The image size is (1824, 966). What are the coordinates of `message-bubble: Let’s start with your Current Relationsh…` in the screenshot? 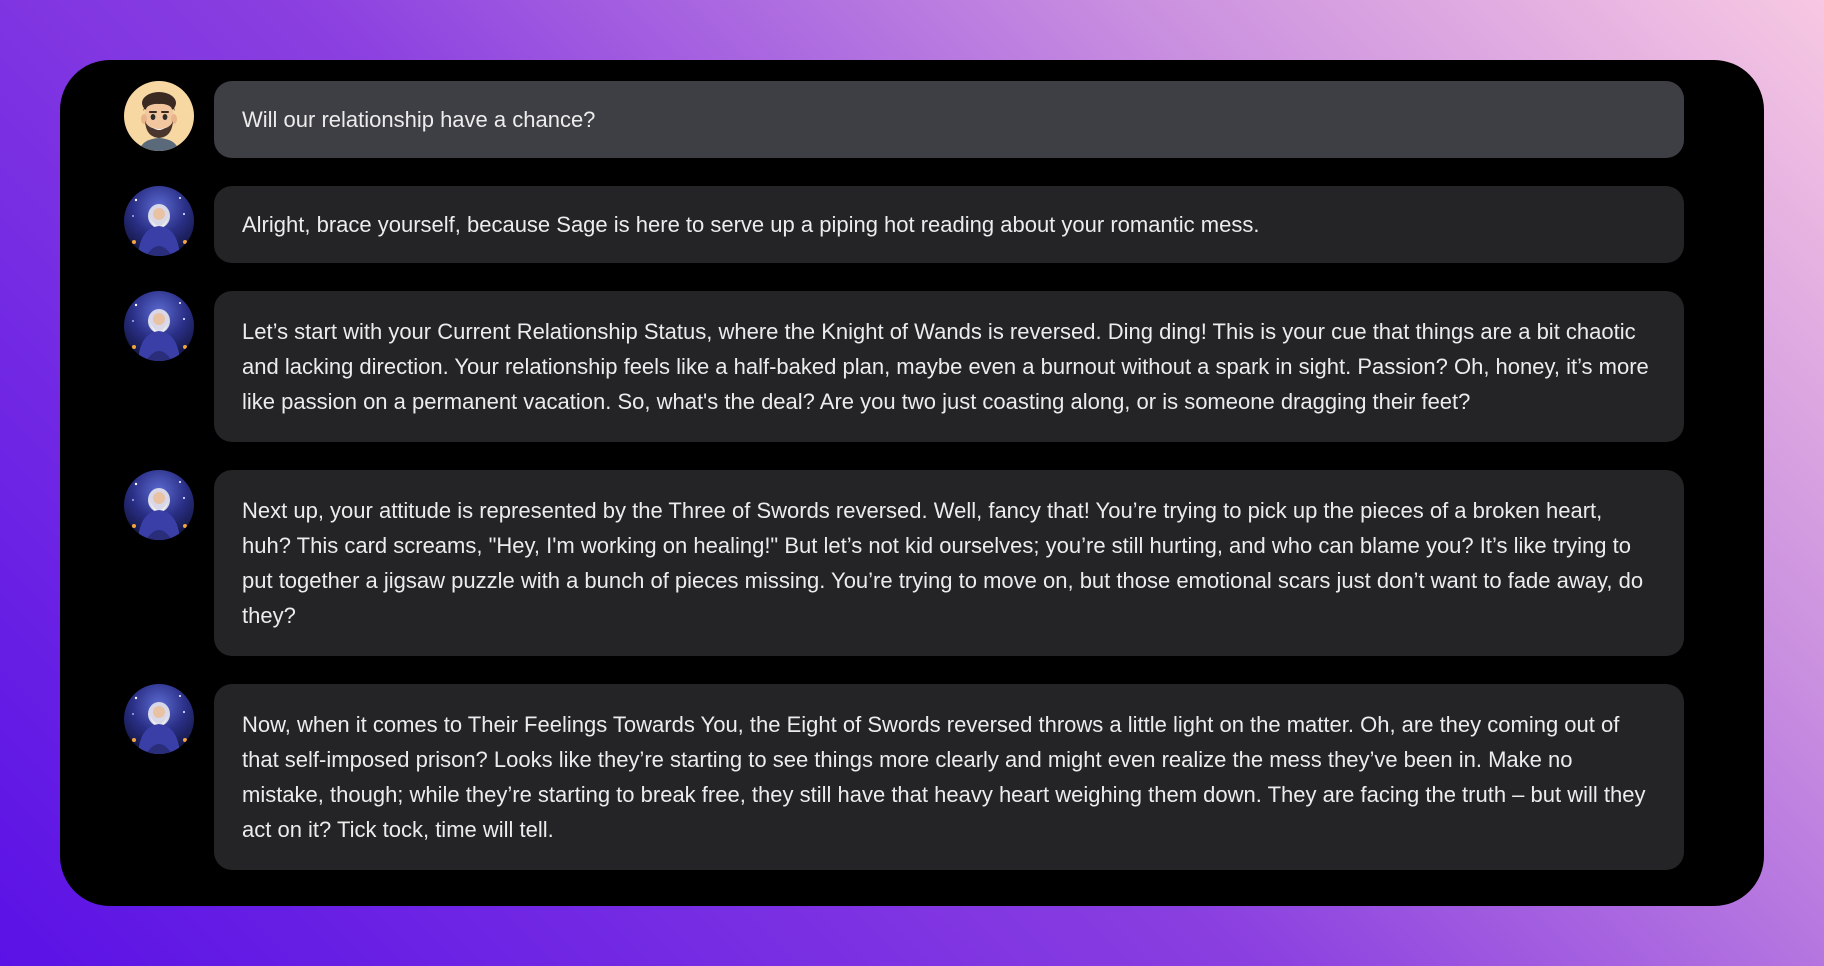 It's located at (949, 366).